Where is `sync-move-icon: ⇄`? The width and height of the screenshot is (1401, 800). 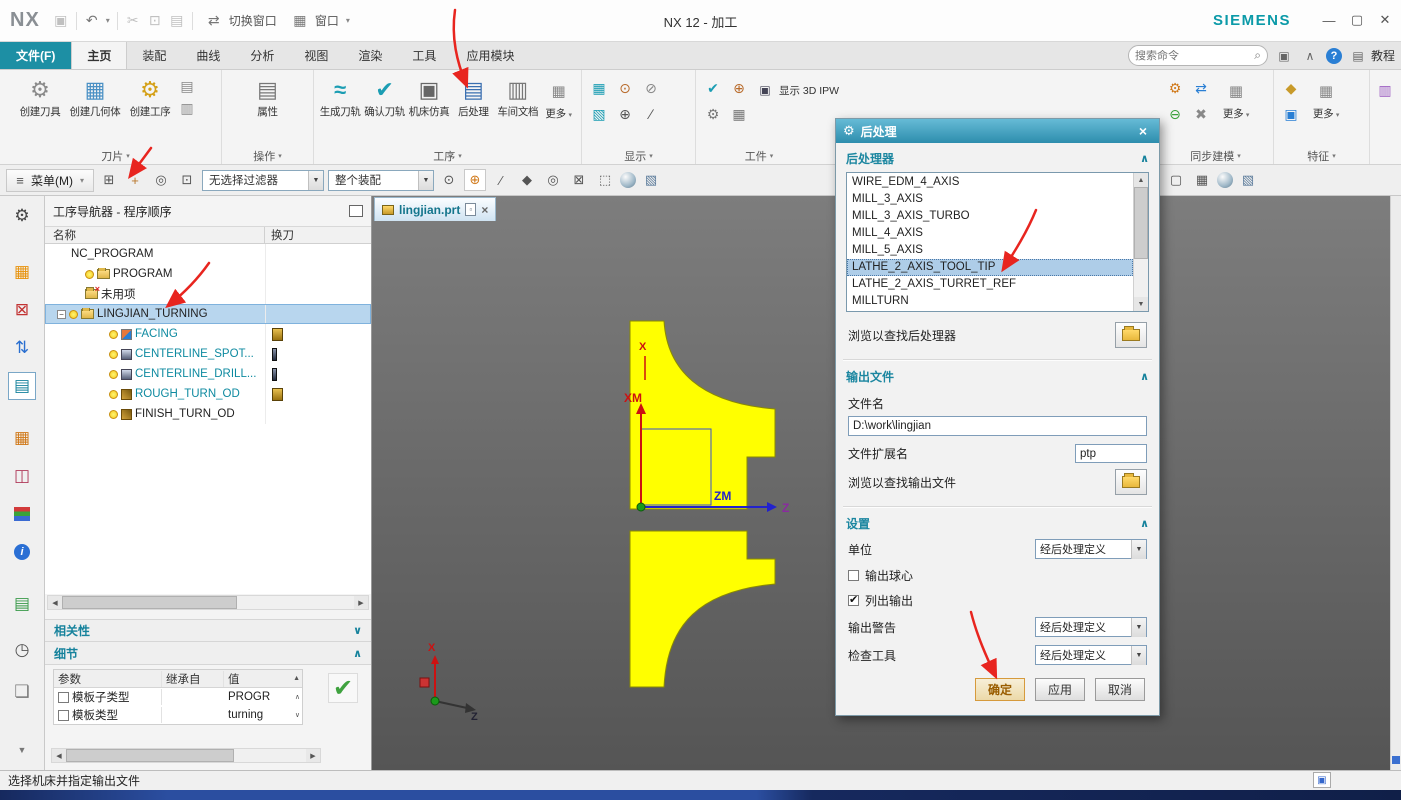 sync-move-icon: ⇄ is located at coordinates (1201, 88).